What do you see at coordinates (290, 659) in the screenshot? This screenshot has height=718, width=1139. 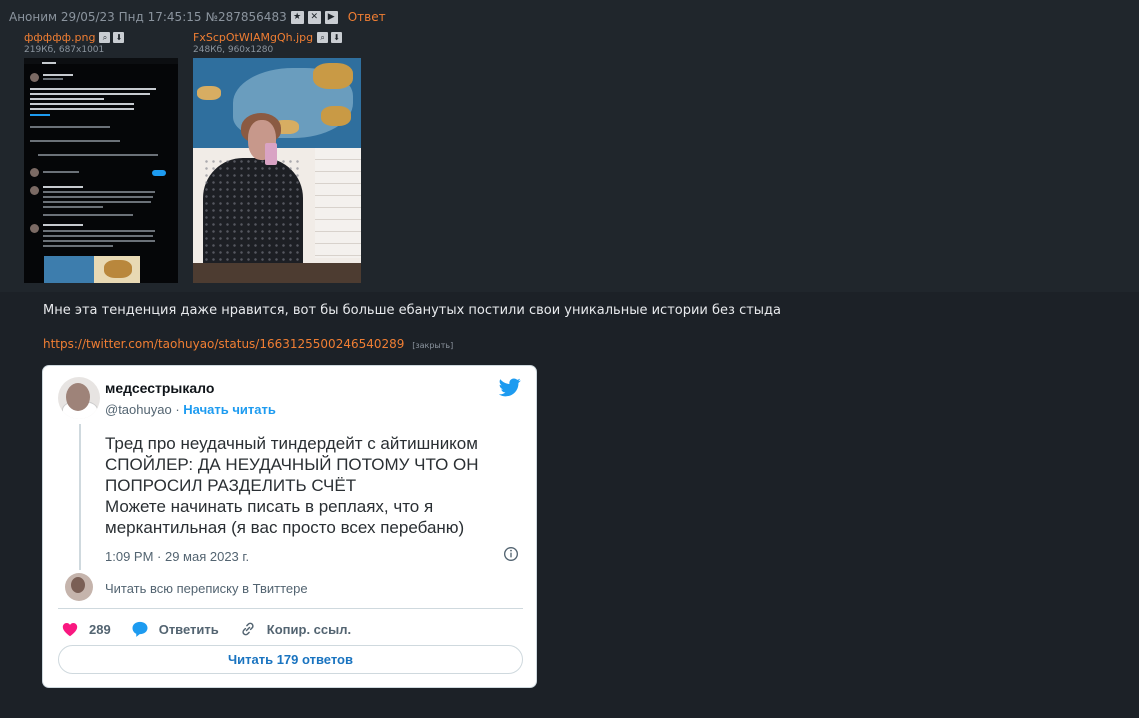 I see `read-replies-button: Читать 179 ответов` at bounding box center [290, 659].